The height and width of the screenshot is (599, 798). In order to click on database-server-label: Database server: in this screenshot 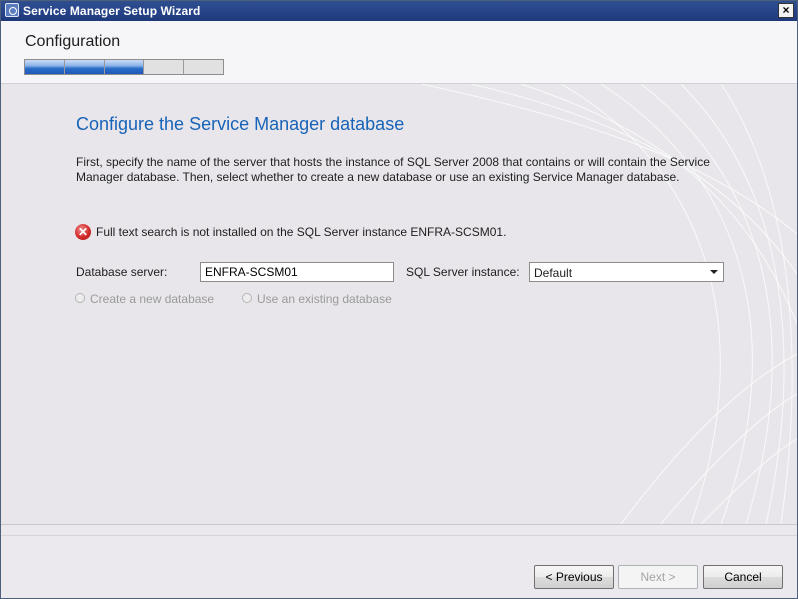, I will do `click(122, 272)`.